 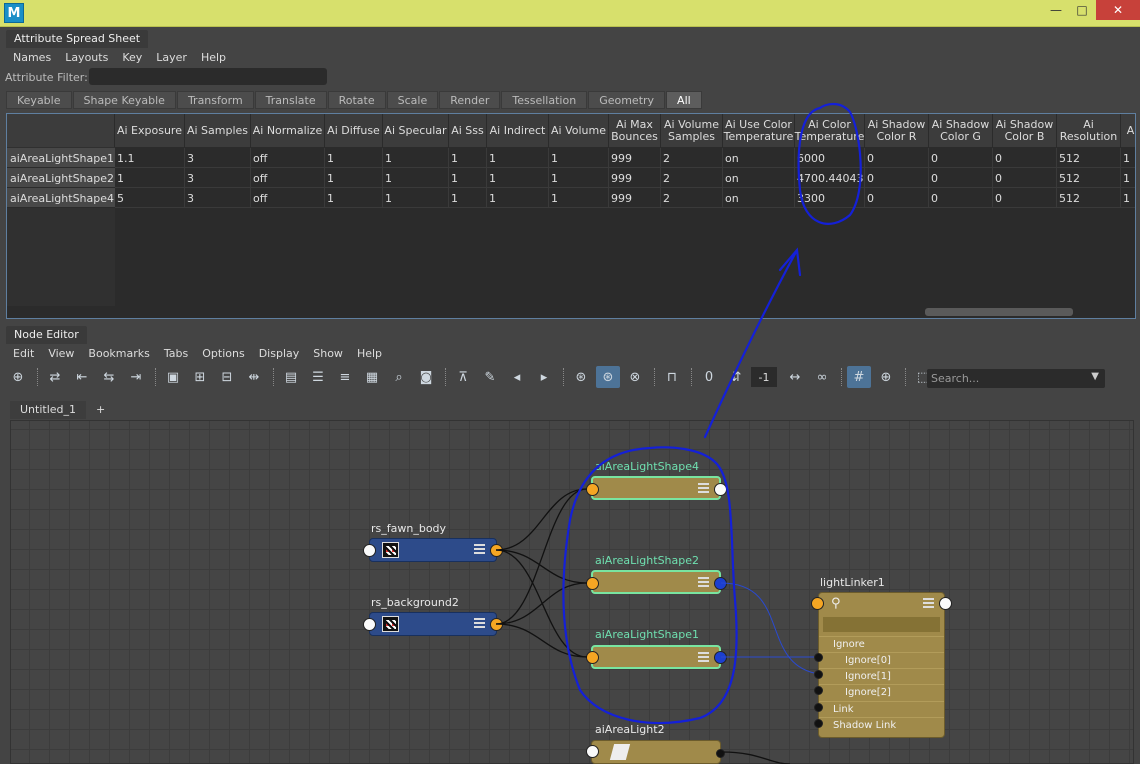 What do you see at coordinates (830, 158) in the screenshot?
I see `table-cell: 6000` at bounding box center [830, 158].